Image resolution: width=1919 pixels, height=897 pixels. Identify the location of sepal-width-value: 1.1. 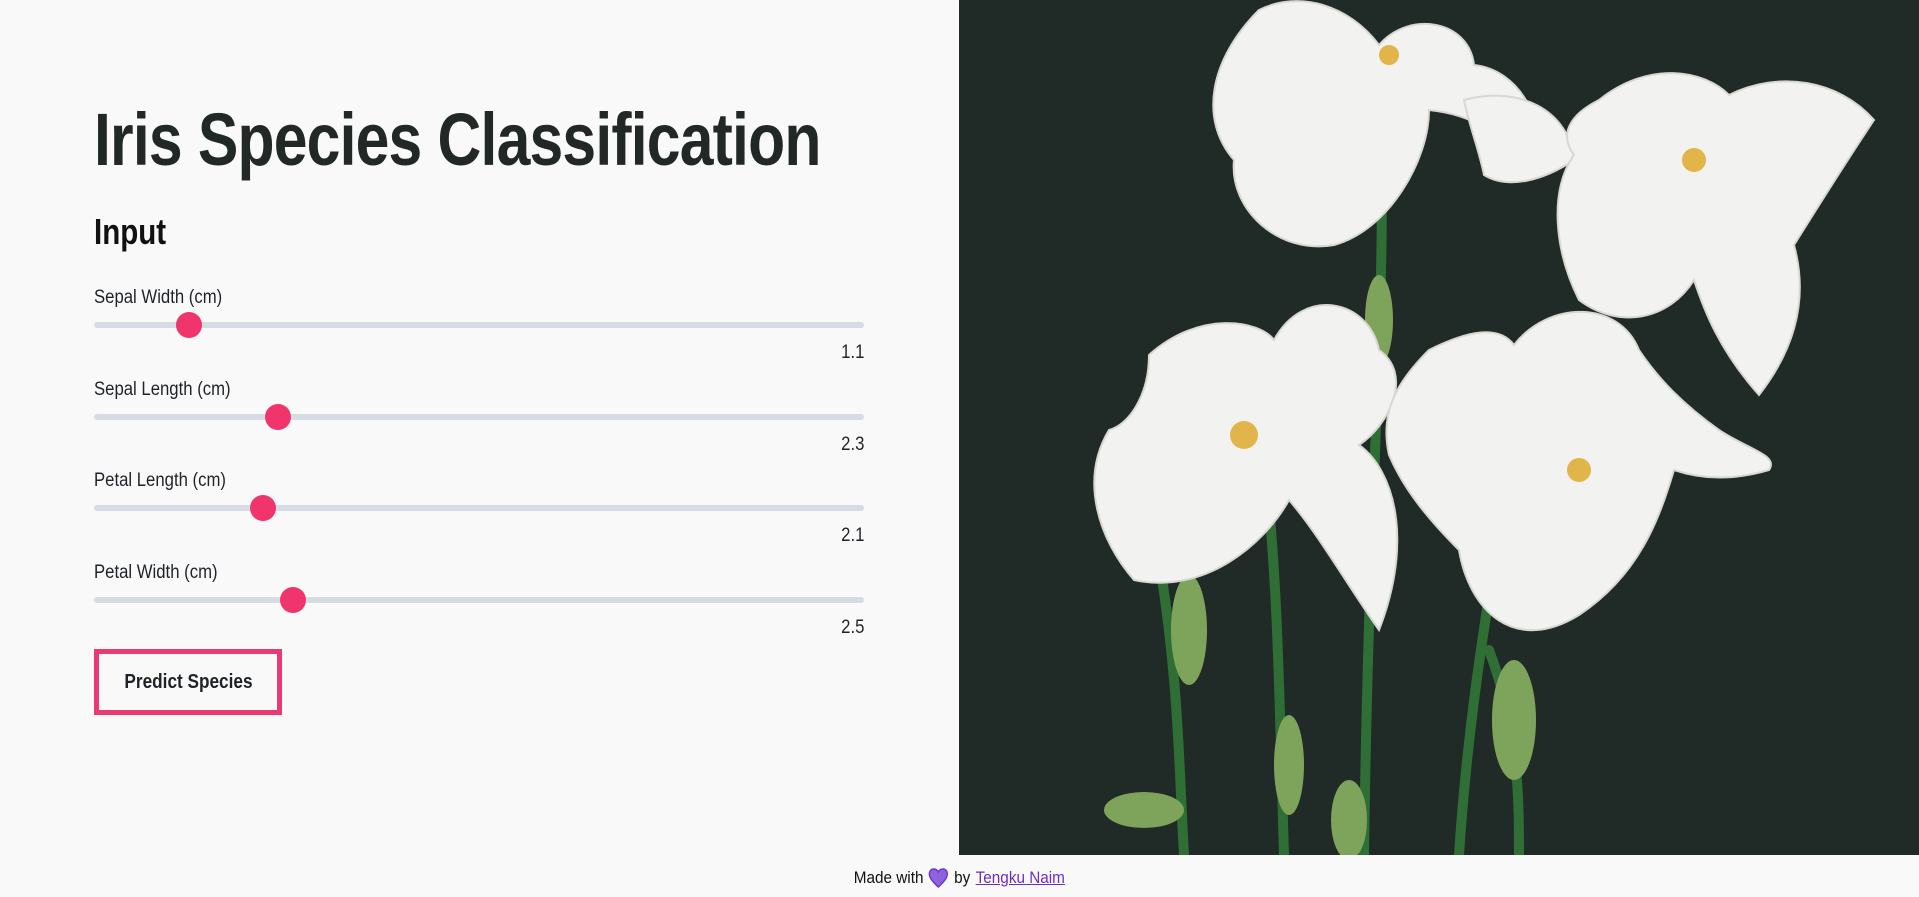
(852, 352).